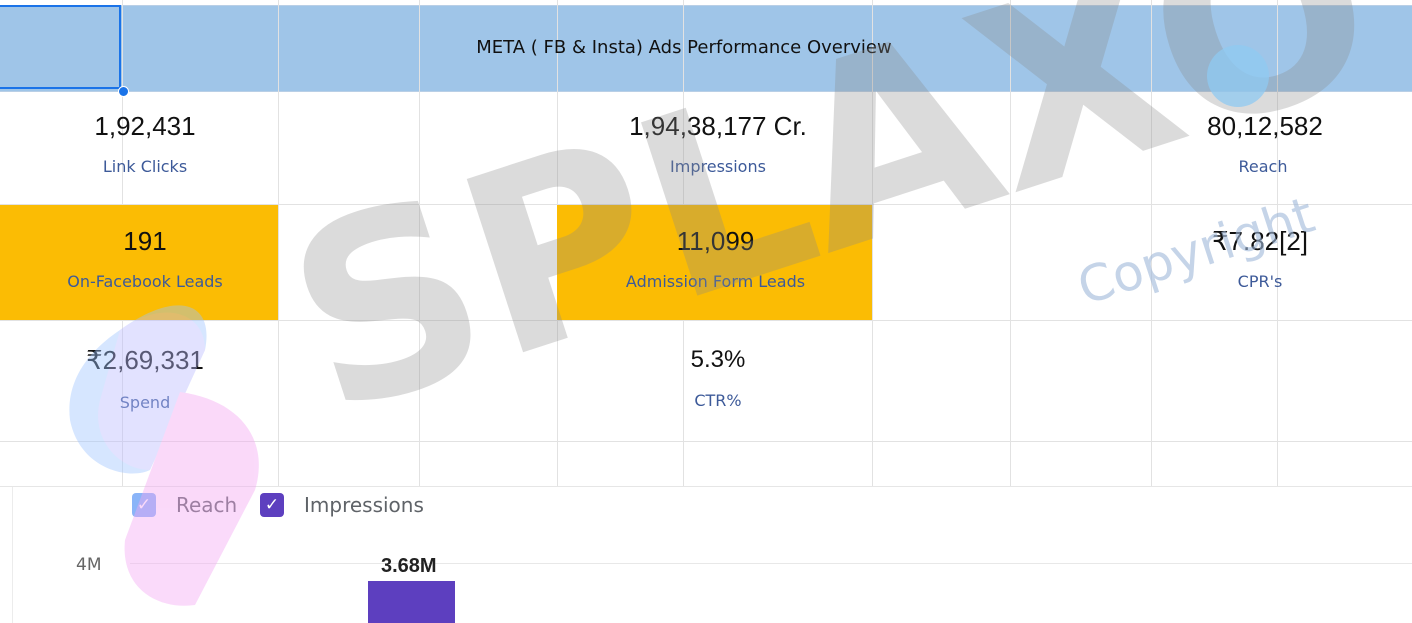  I want to click on metric-impressions: 1,94,38,177 Cr. Impressions, so click(718, 144).